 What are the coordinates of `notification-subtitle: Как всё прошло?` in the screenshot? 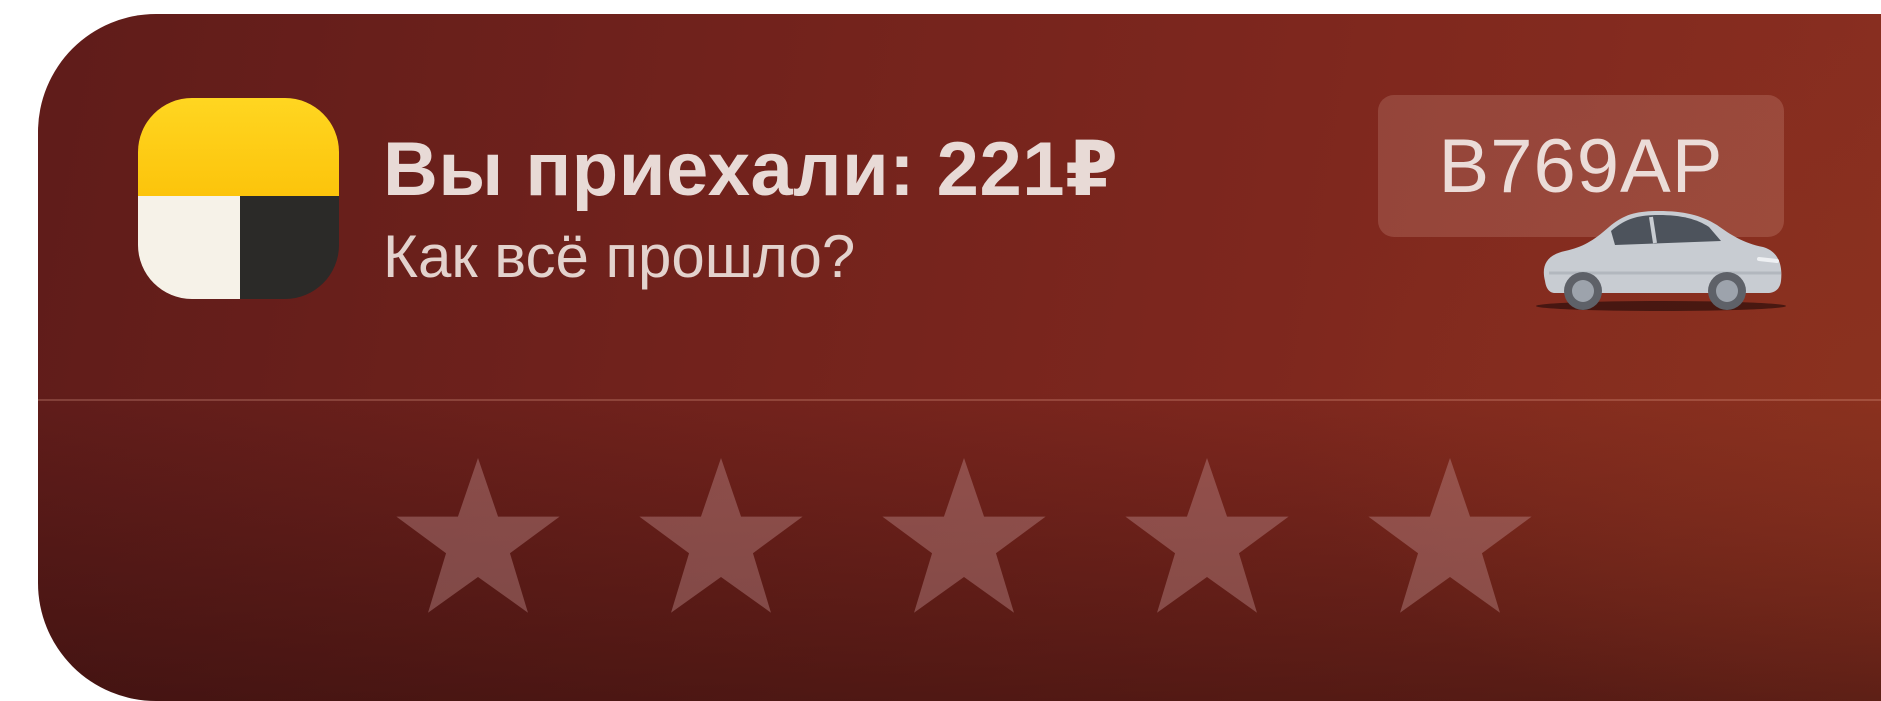 It's located at (619, 256).